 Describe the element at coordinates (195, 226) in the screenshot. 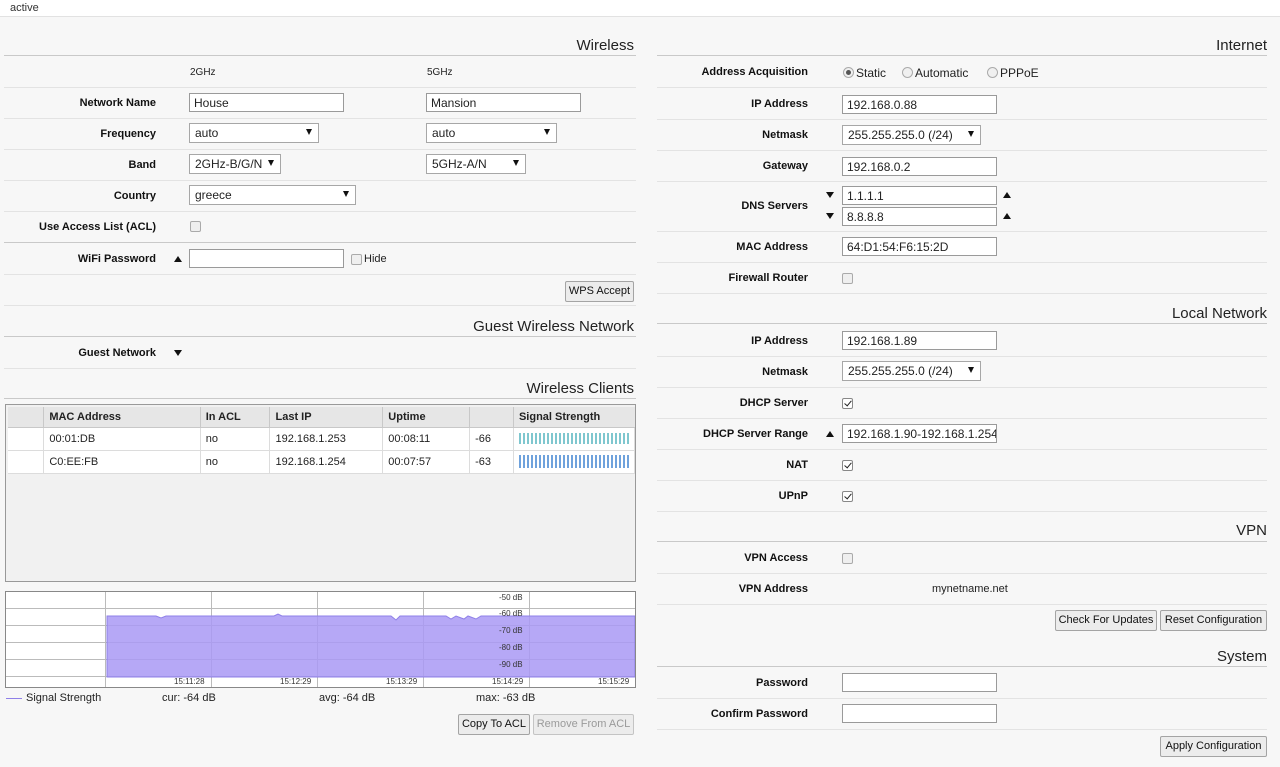

I see `acl-checkbox` at that location.